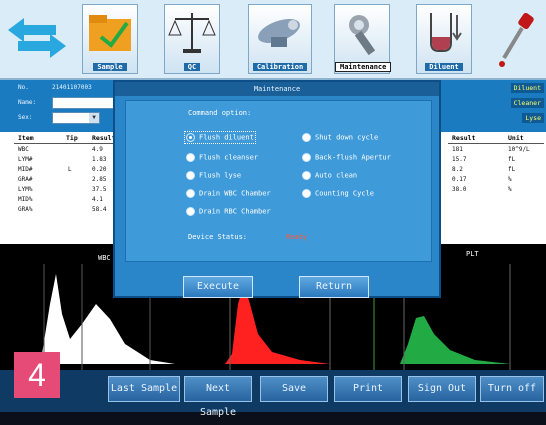 This screenshot has height=425, width=546. Describe the element at coordinates (218, 287) in the screenshot. I see `execute-button: Execute` at that location.